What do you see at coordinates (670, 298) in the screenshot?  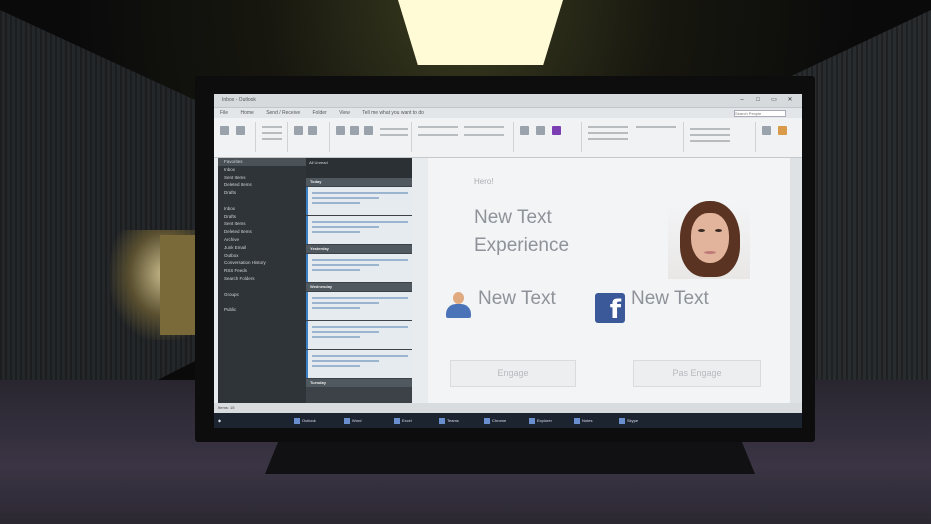 I see `facebook-item-text: New Text` at bounding box center [670, 298].